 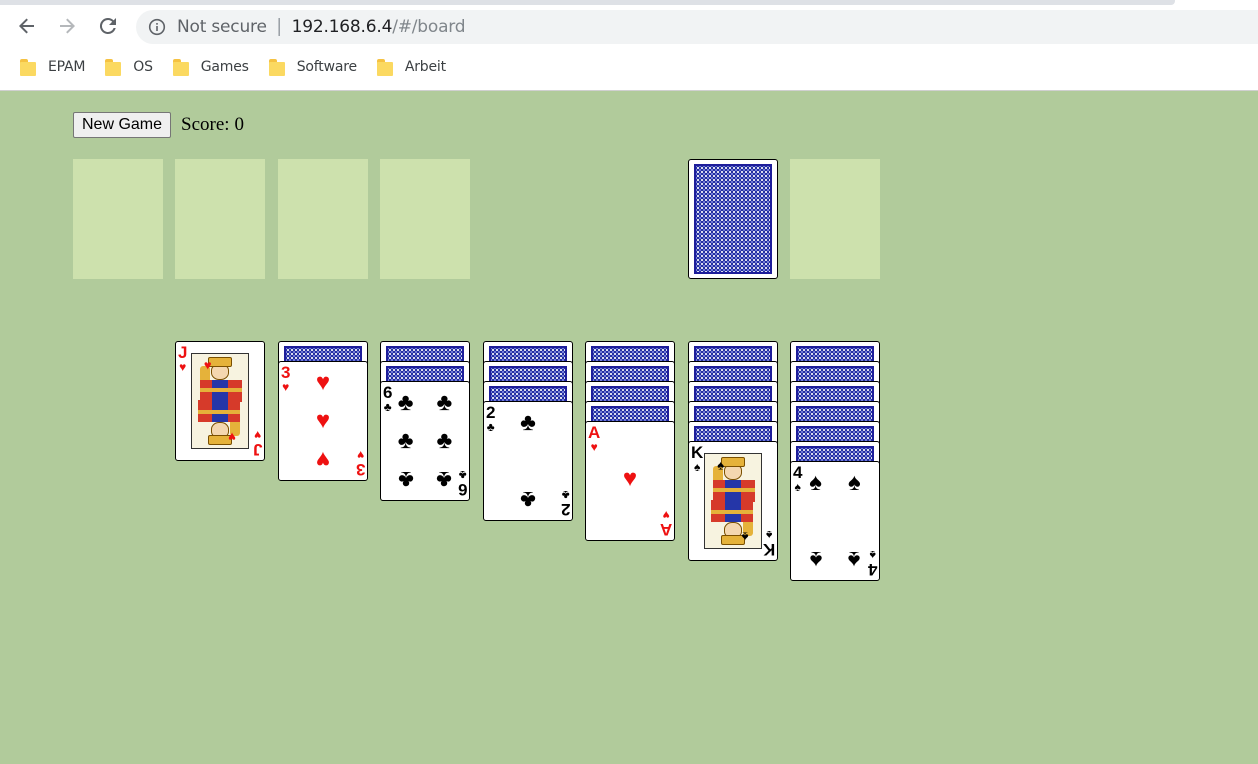 I want to click on arrow-right-icon, so click(x=67, y=26).